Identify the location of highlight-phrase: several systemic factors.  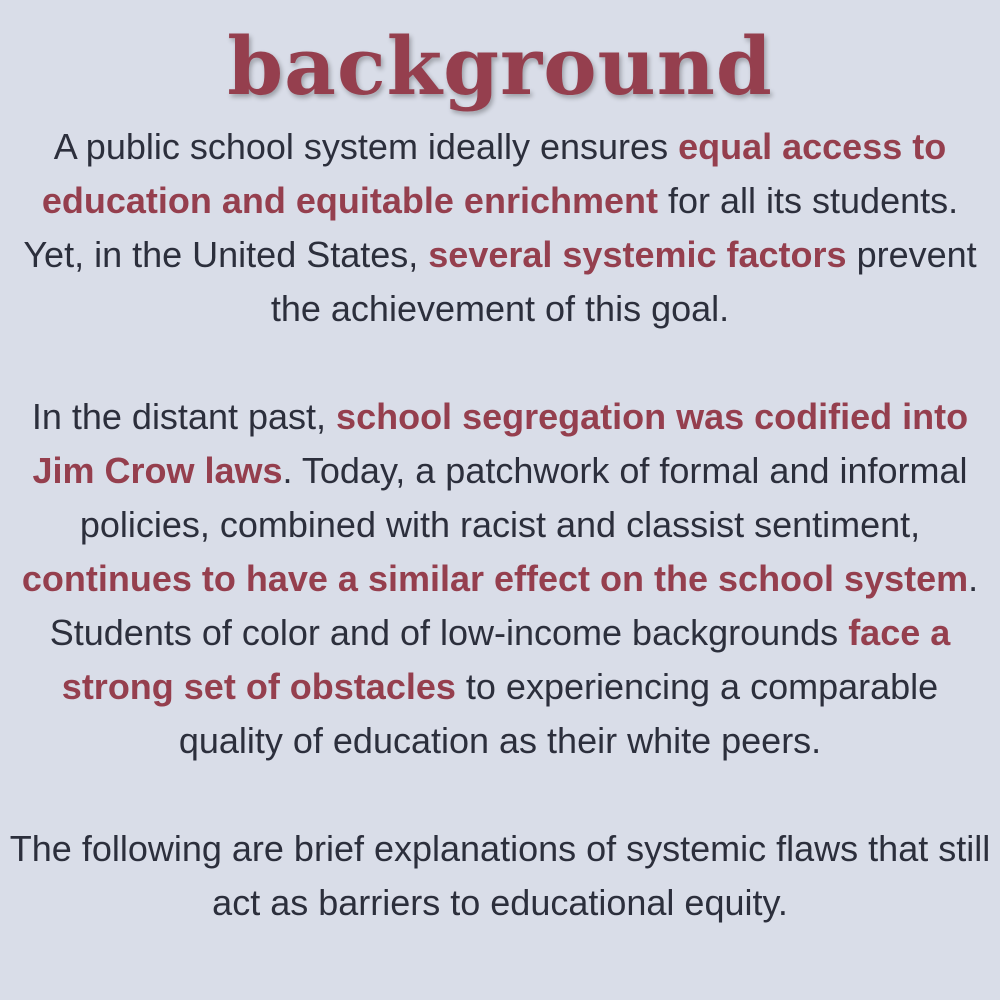
(637, 254).